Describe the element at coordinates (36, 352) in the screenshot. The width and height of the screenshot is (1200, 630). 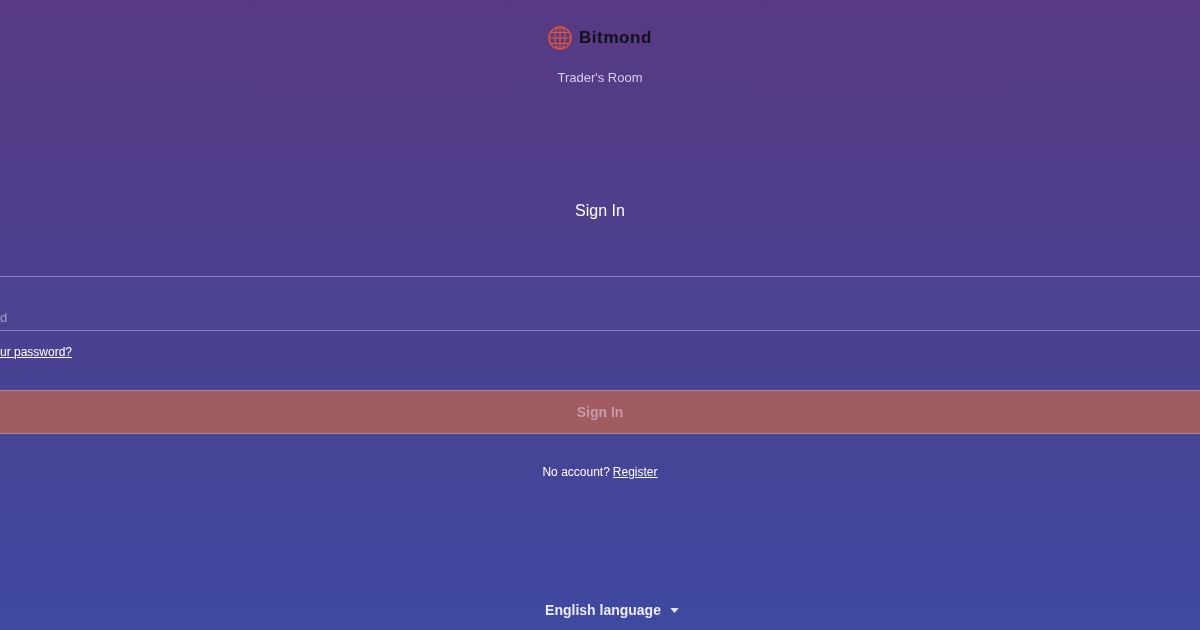
I see `forgot-password-link: ur password?` at that location.